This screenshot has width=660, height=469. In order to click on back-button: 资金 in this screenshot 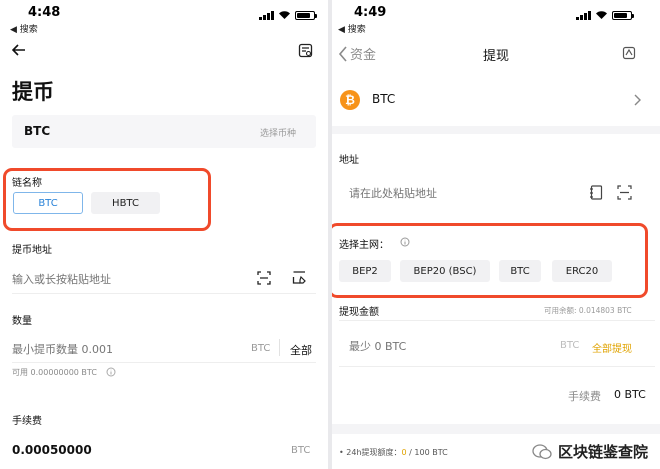, I will do `click(357, 53)`.